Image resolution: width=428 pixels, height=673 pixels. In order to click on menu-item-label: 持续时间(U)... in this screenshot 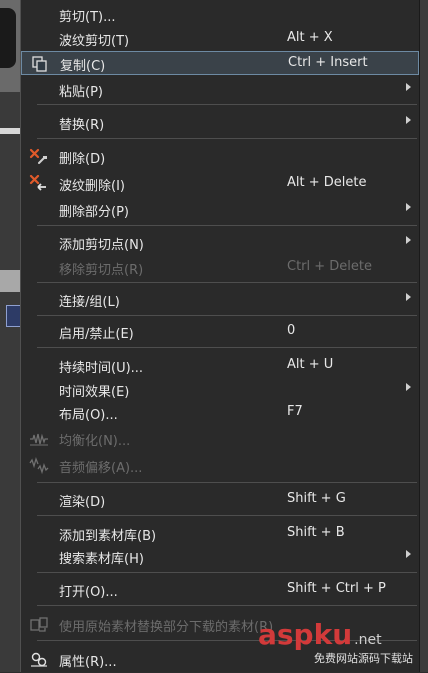, I will do `click(101, 368)`.